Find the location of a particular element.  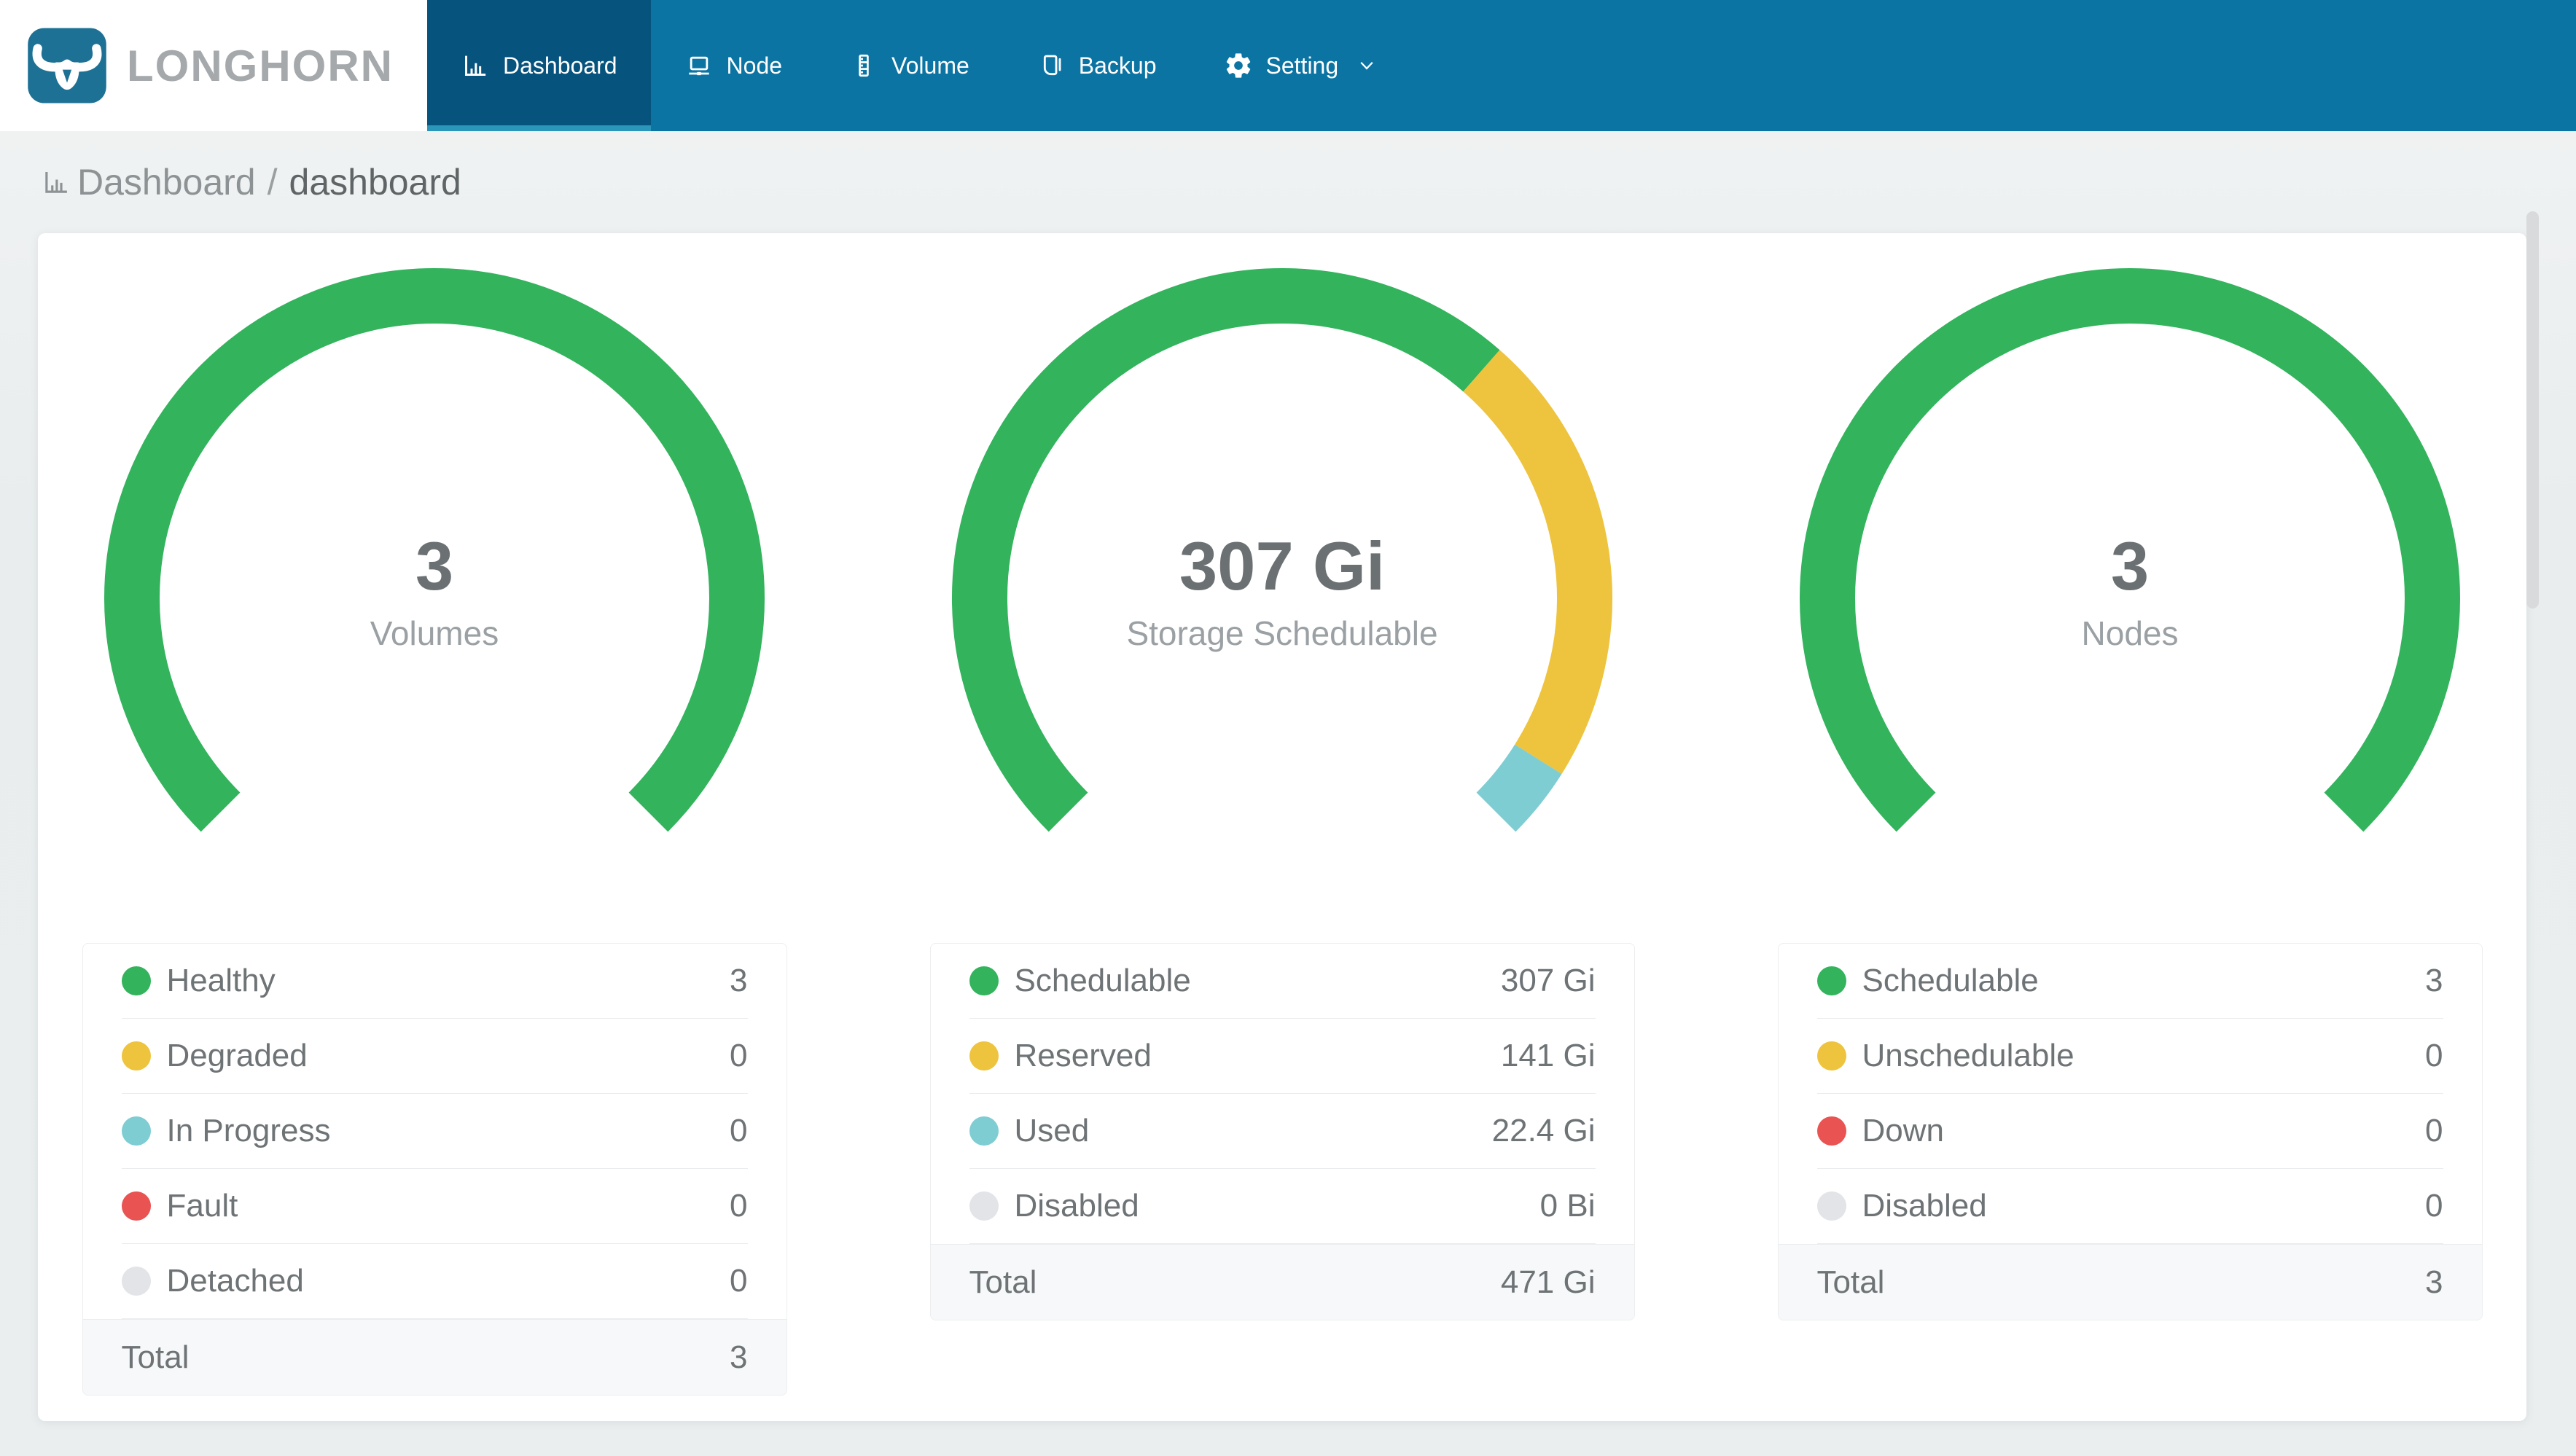

nav-item-backup: Backup is located at coordinates (1096, 65).